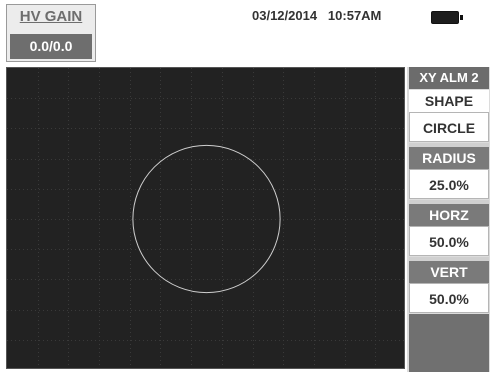 The image size is (490, 372). Describe the element at coordinates (449, 184) in the screenshot. I see `radius-value-button: 25.0%` at that location.